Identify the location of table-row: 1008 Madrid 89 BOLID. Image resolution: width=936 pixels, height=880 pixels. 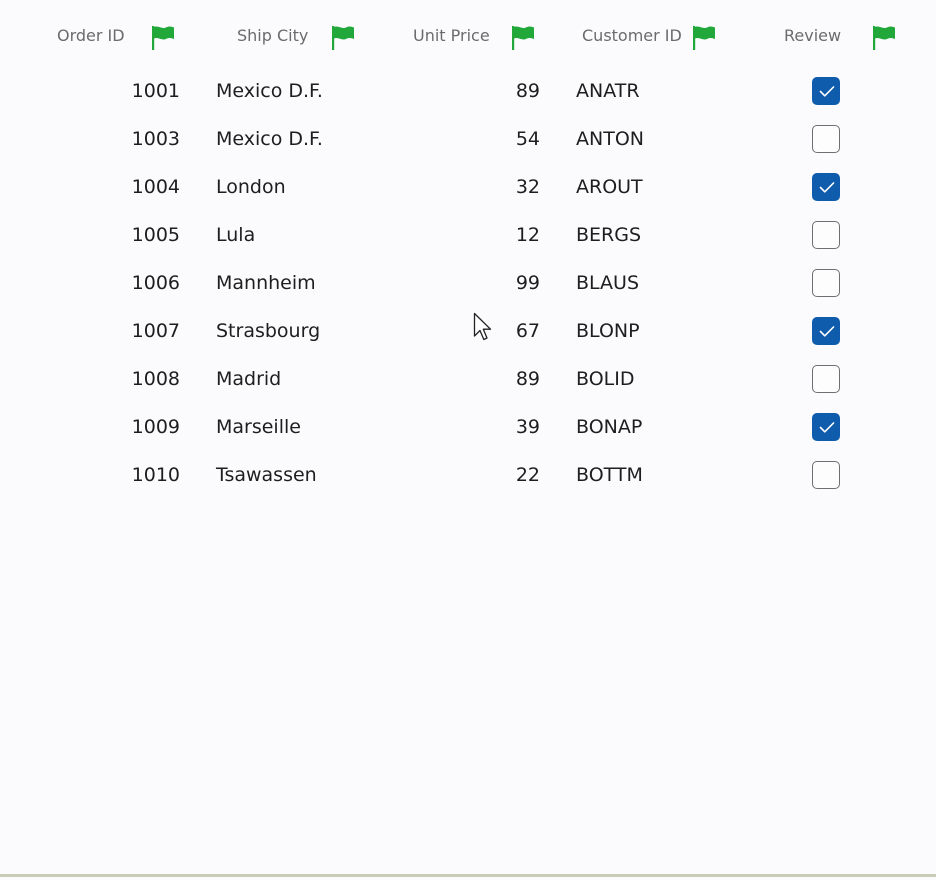
(468, 380).